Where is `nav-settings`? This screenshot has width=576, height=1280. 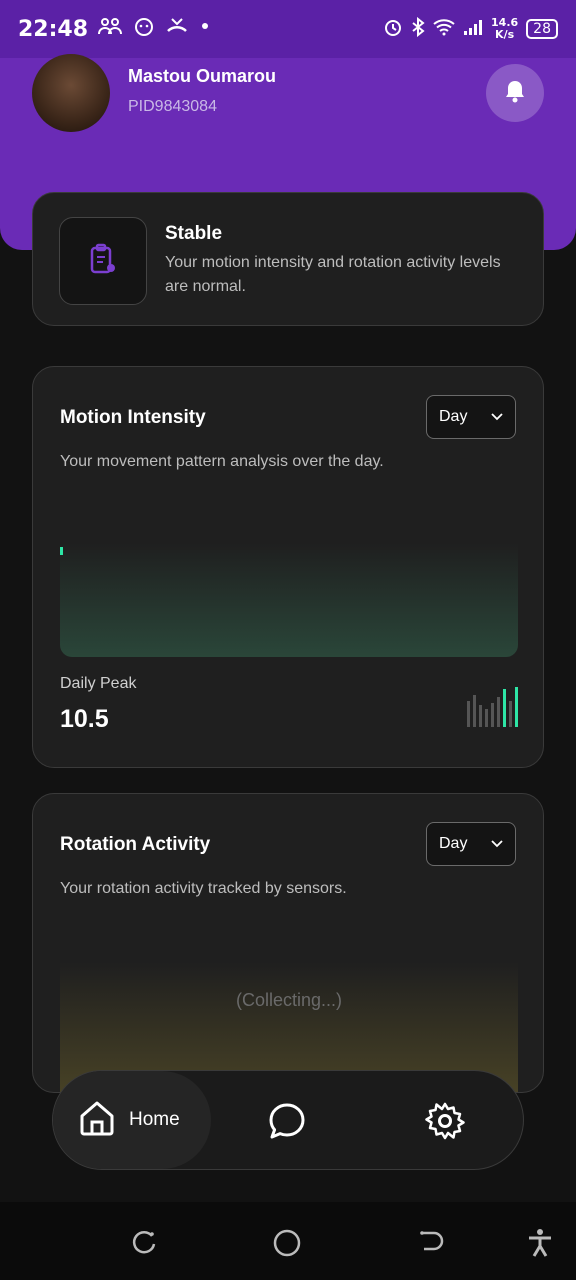
nav-settings is located at coordinates (445, 1123).